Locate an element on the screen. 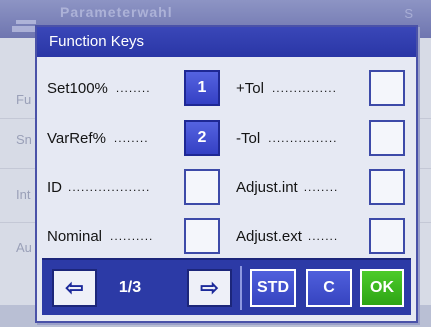  background-title: Parameterwahl is located at coordinates (116, 12).